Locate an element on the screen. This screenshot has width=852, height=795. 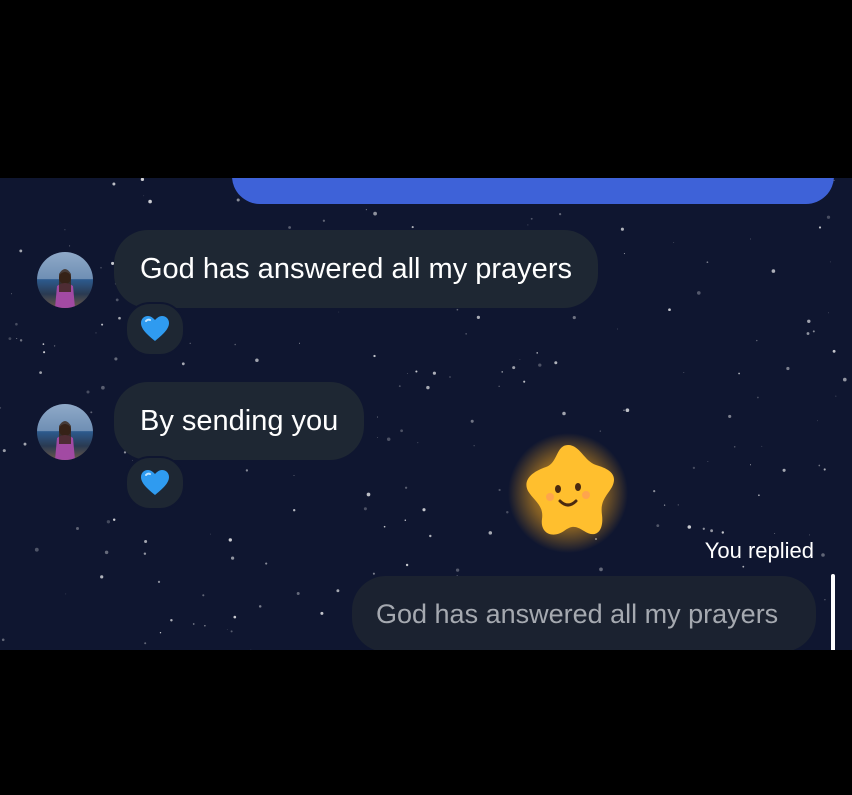
avatar-photo is located at coordinates (65, 440).